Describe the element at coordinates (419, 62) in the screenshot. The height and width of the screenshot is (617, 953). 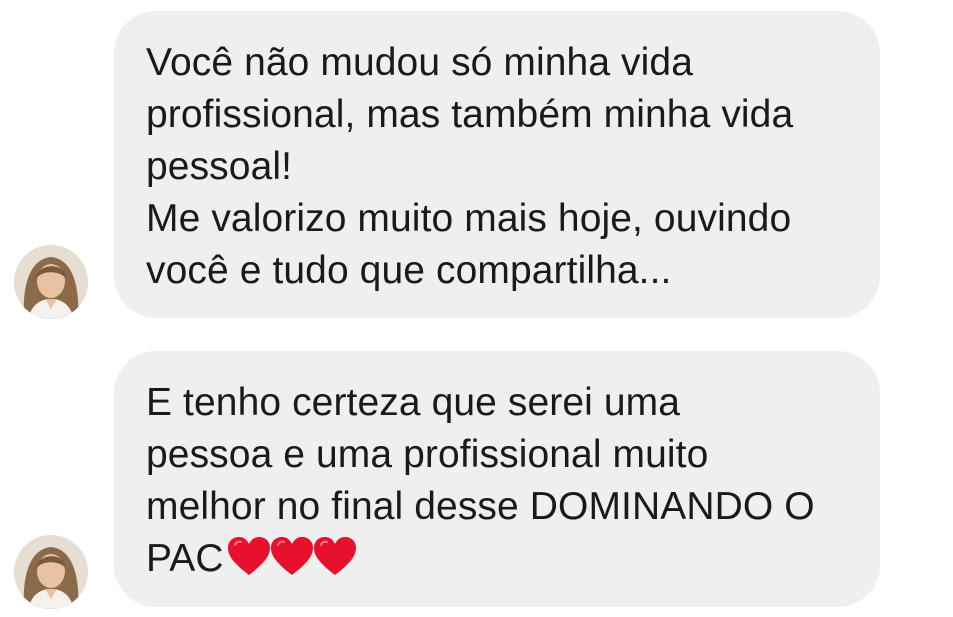
I see `message-text-line: Você não mudou só minha vida` at that location.